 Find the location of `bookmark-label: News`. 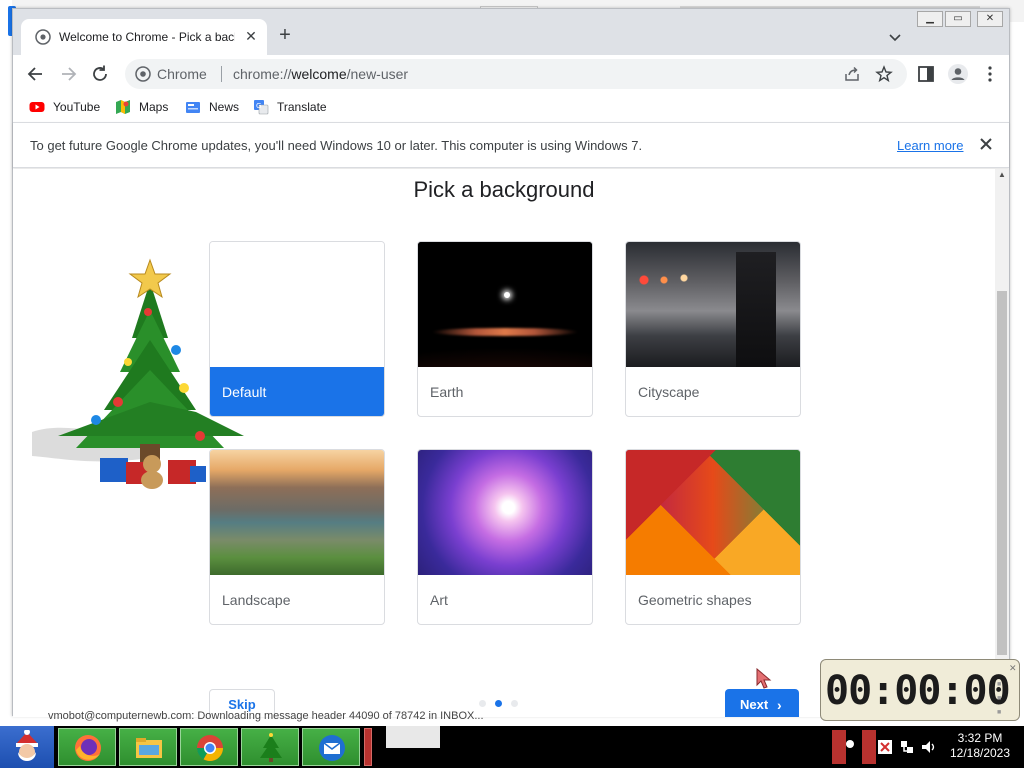

bookmark-label: News is located at coordinates (224, 107).